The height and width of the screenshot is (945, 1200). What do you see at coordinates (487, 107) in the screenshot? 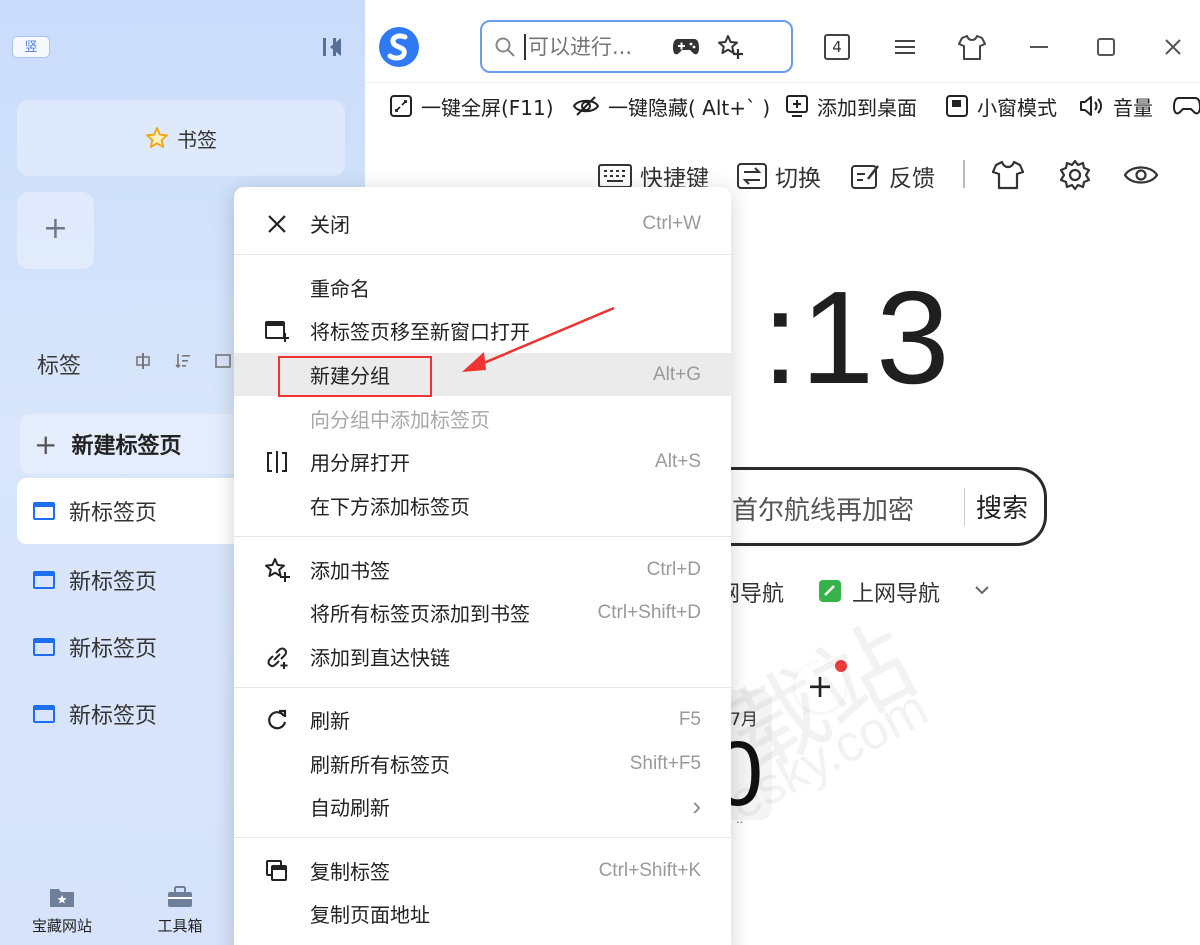
I see `fullscreen-label: 一键全屏(F11)` at bounding box center [487, 107].